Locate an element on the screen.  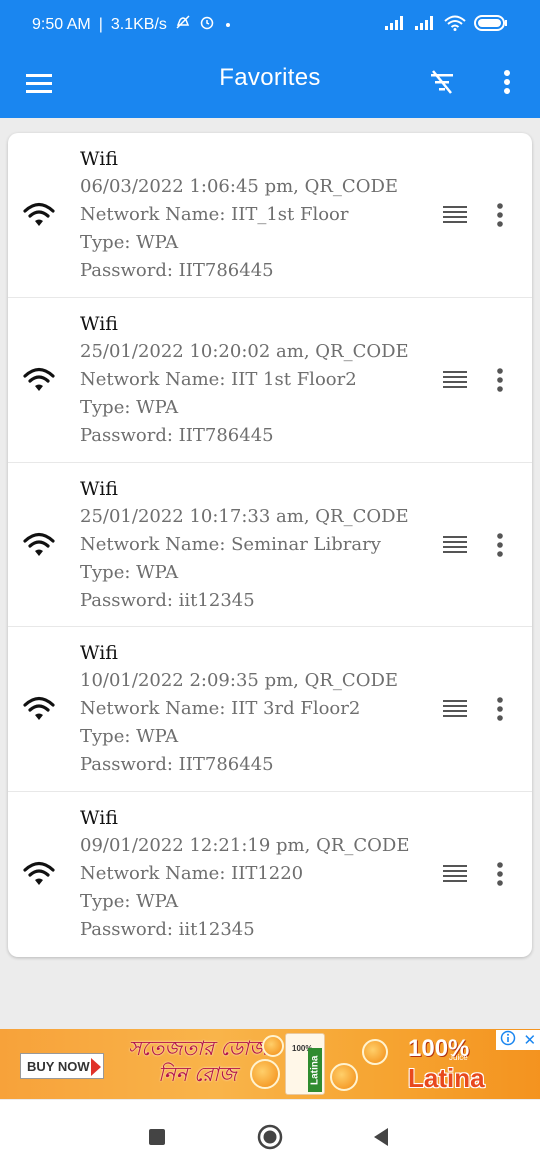
circle-home-icon is located at coordinates (270, 1137).